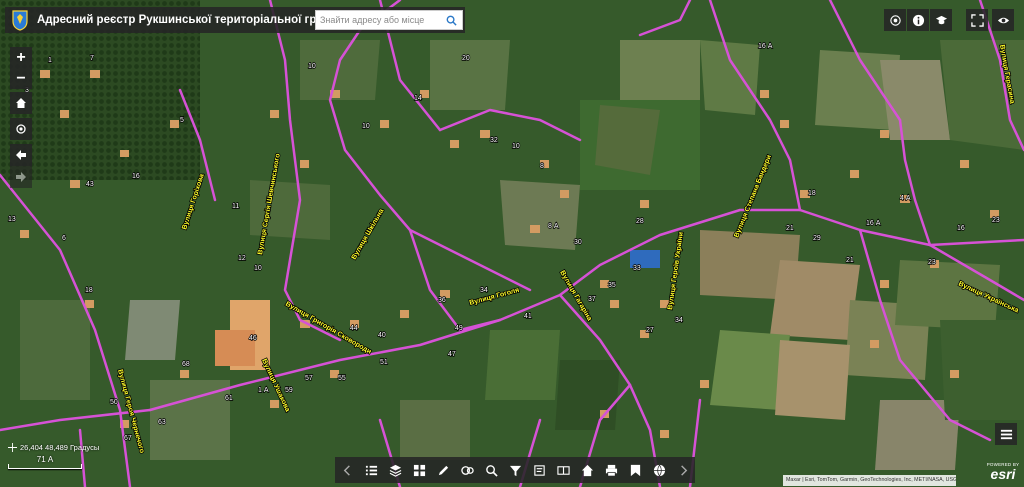 Image resolution: width=1024 pixels, height=487 pixels. Describe the element at coordinates (873, 223) in the screenshot. I see `house-number: 16 А` at that location.